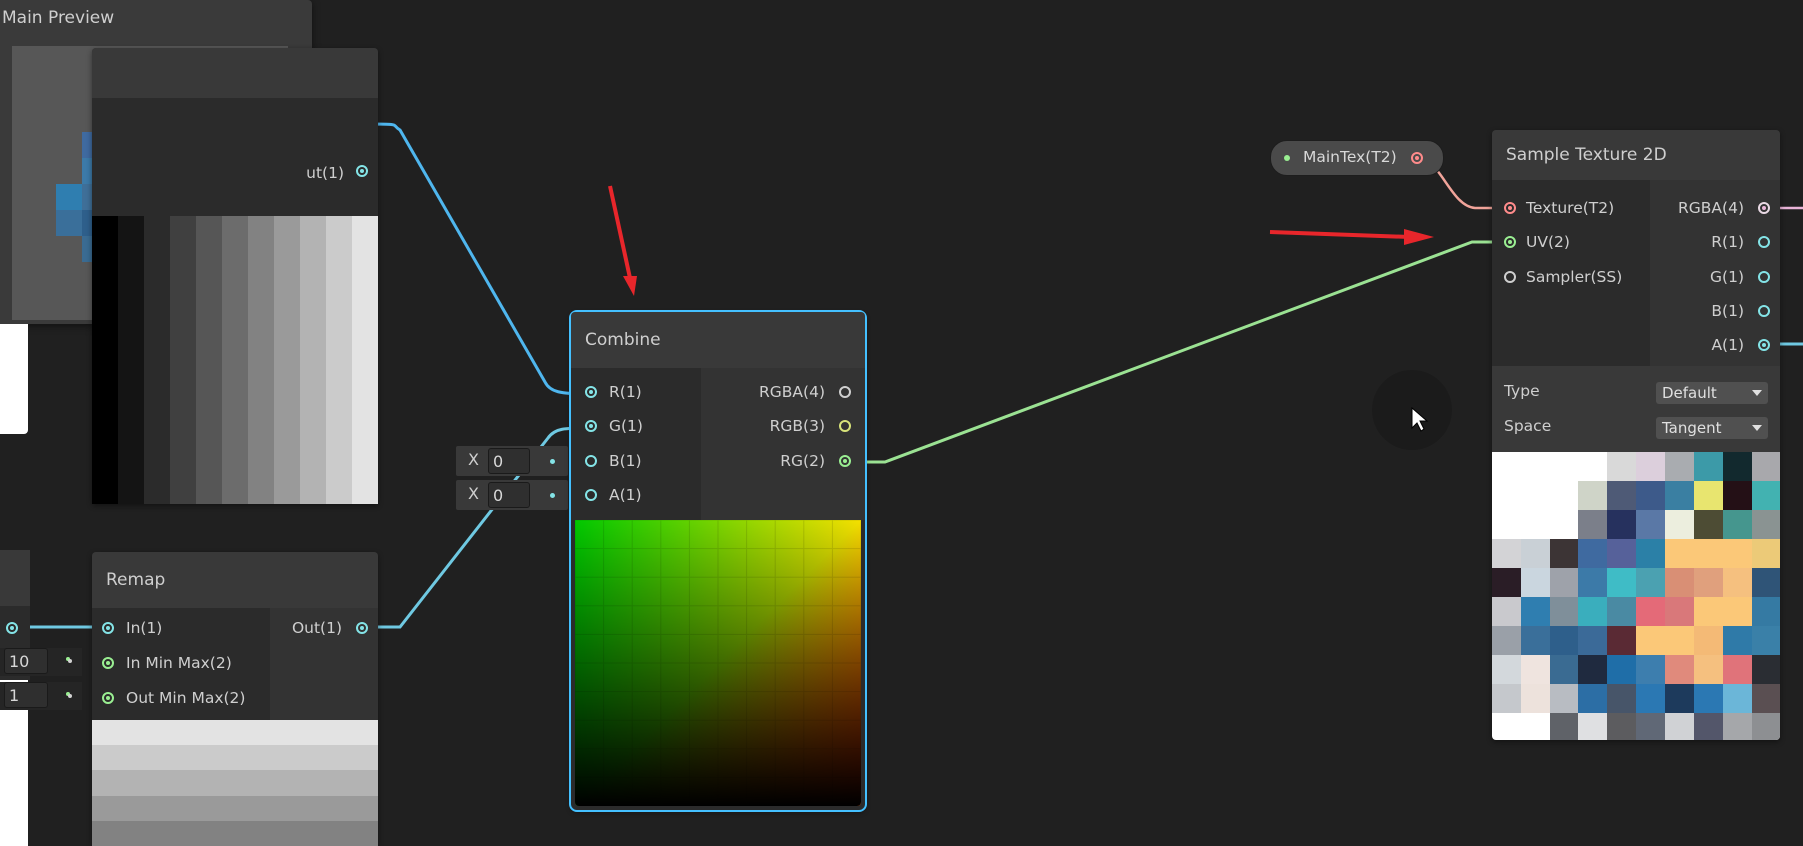 Image resolution: width=1803 pixels, height=846 pixels. Describe the element at coordinates (1510, 277) in the screenshot. I see `sample-sampler-port` at that location.